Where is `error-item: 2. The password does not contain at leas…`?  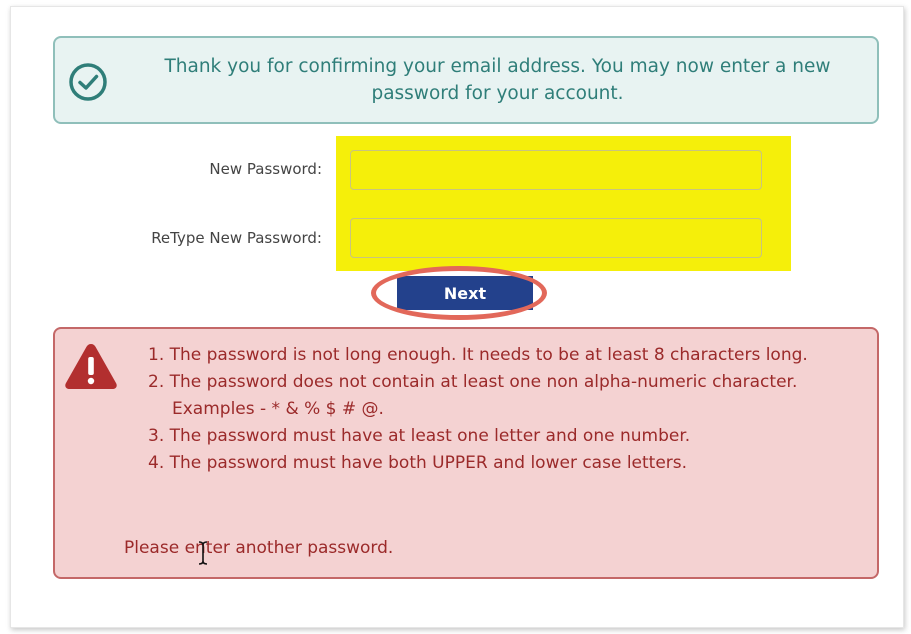 error-item: 2. The password does not contain at leas… is located at coordinates (473, 395).